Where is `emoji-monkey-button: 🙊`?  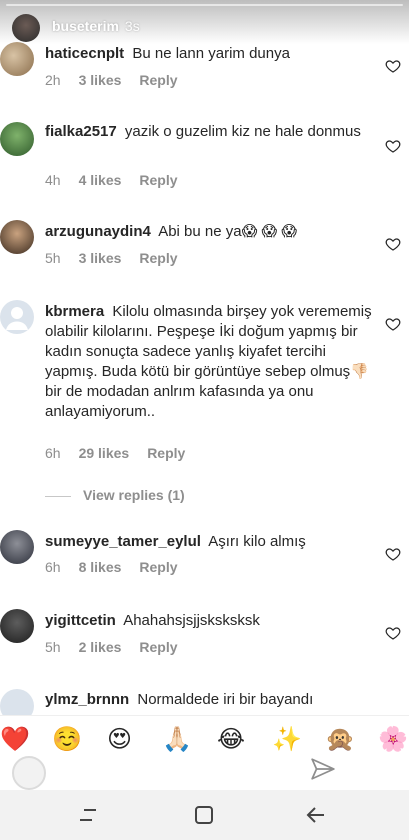
emoji-monkey-button: 🙊 is located at coordinates (340, 740).